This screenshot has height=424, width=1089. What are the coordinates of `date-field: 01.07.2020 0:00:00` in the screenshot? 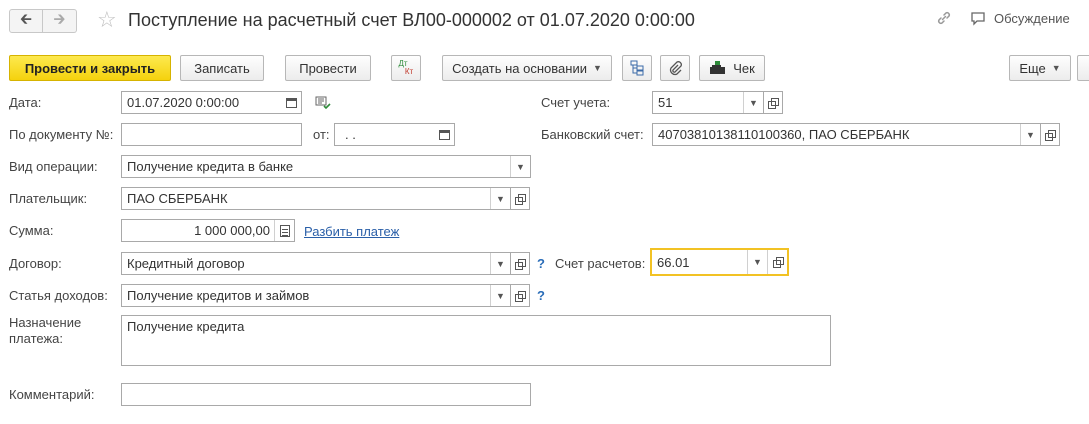 It's located at (211, 102).